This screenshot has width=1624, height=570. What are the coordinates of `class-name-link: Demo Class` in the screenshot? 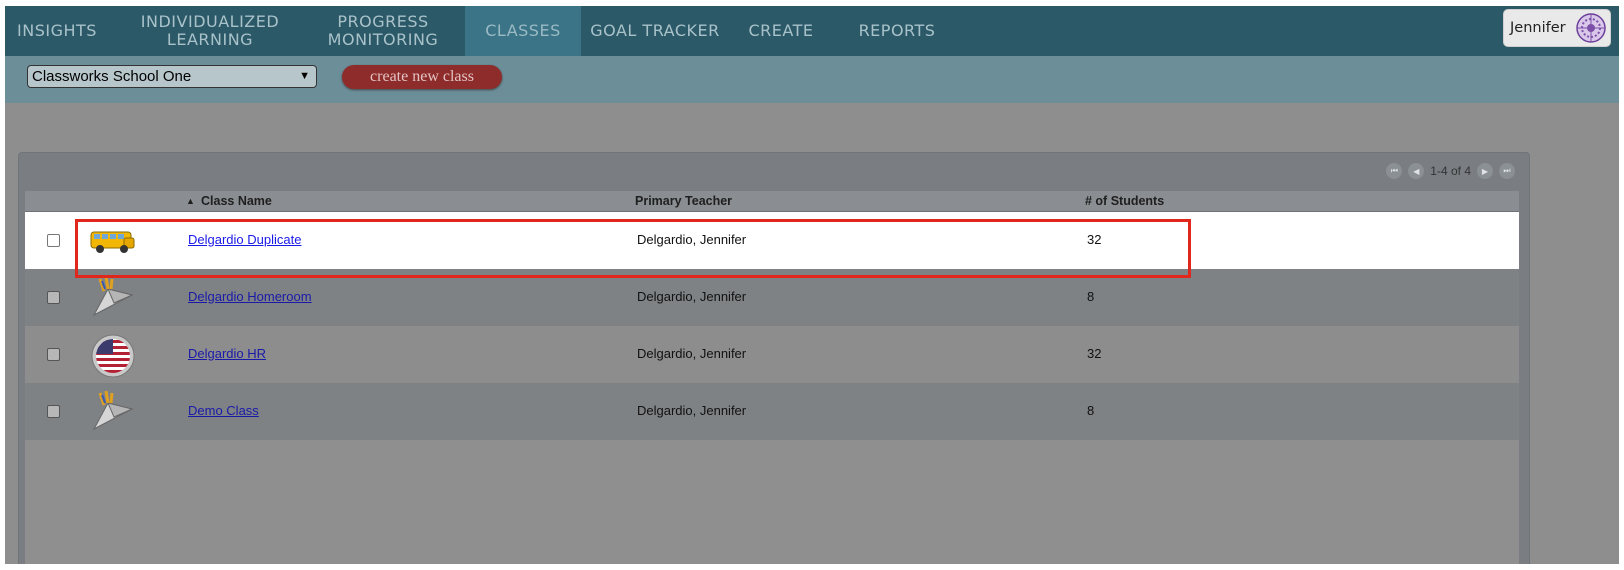 It's located at (223, 410).